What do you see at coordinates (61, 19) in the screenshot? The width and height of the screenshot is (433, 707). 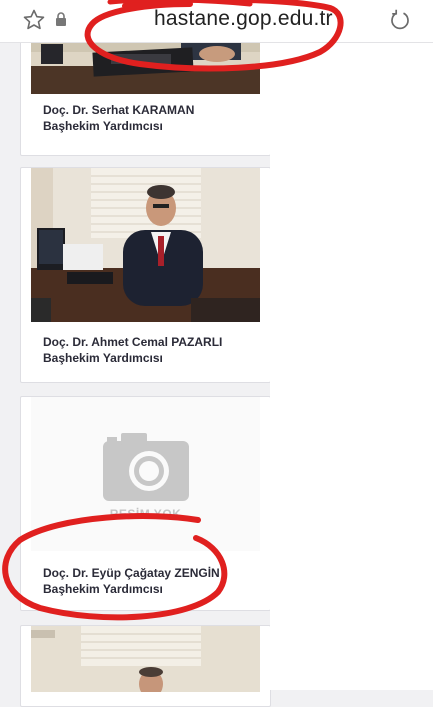 I see `lock-icon` at bounding box center [61, 19].